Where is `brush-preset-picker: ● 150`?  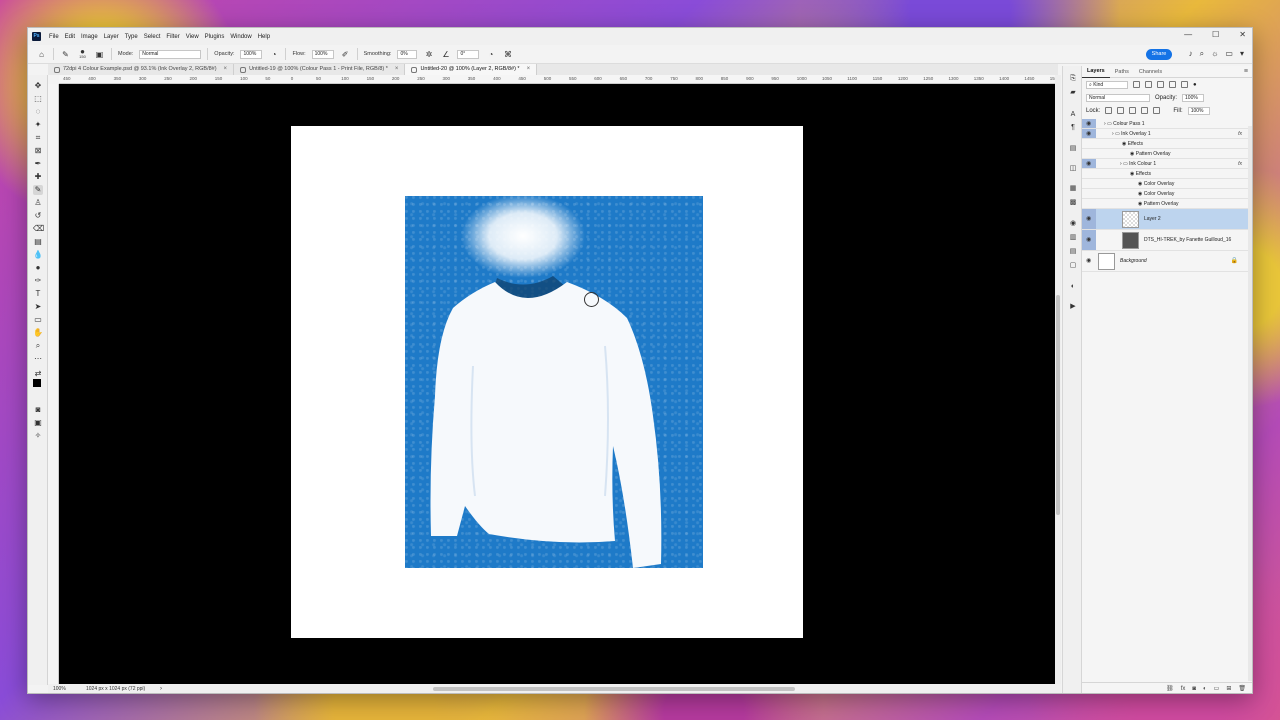
brush-preset-picker: ● 150 is located at coordinates (82, 54).